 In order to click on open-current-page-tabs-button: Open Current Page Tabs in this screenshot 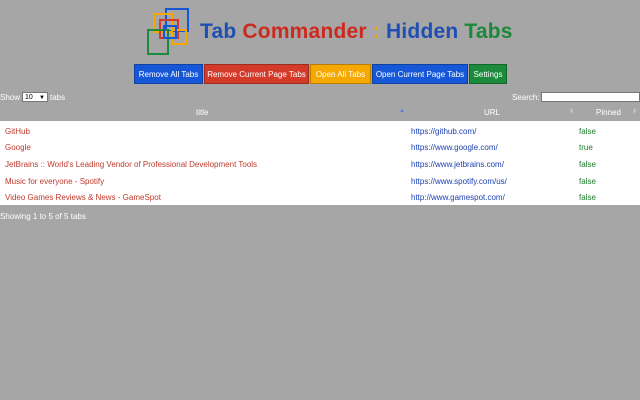, I will do `click(420, 74)`.